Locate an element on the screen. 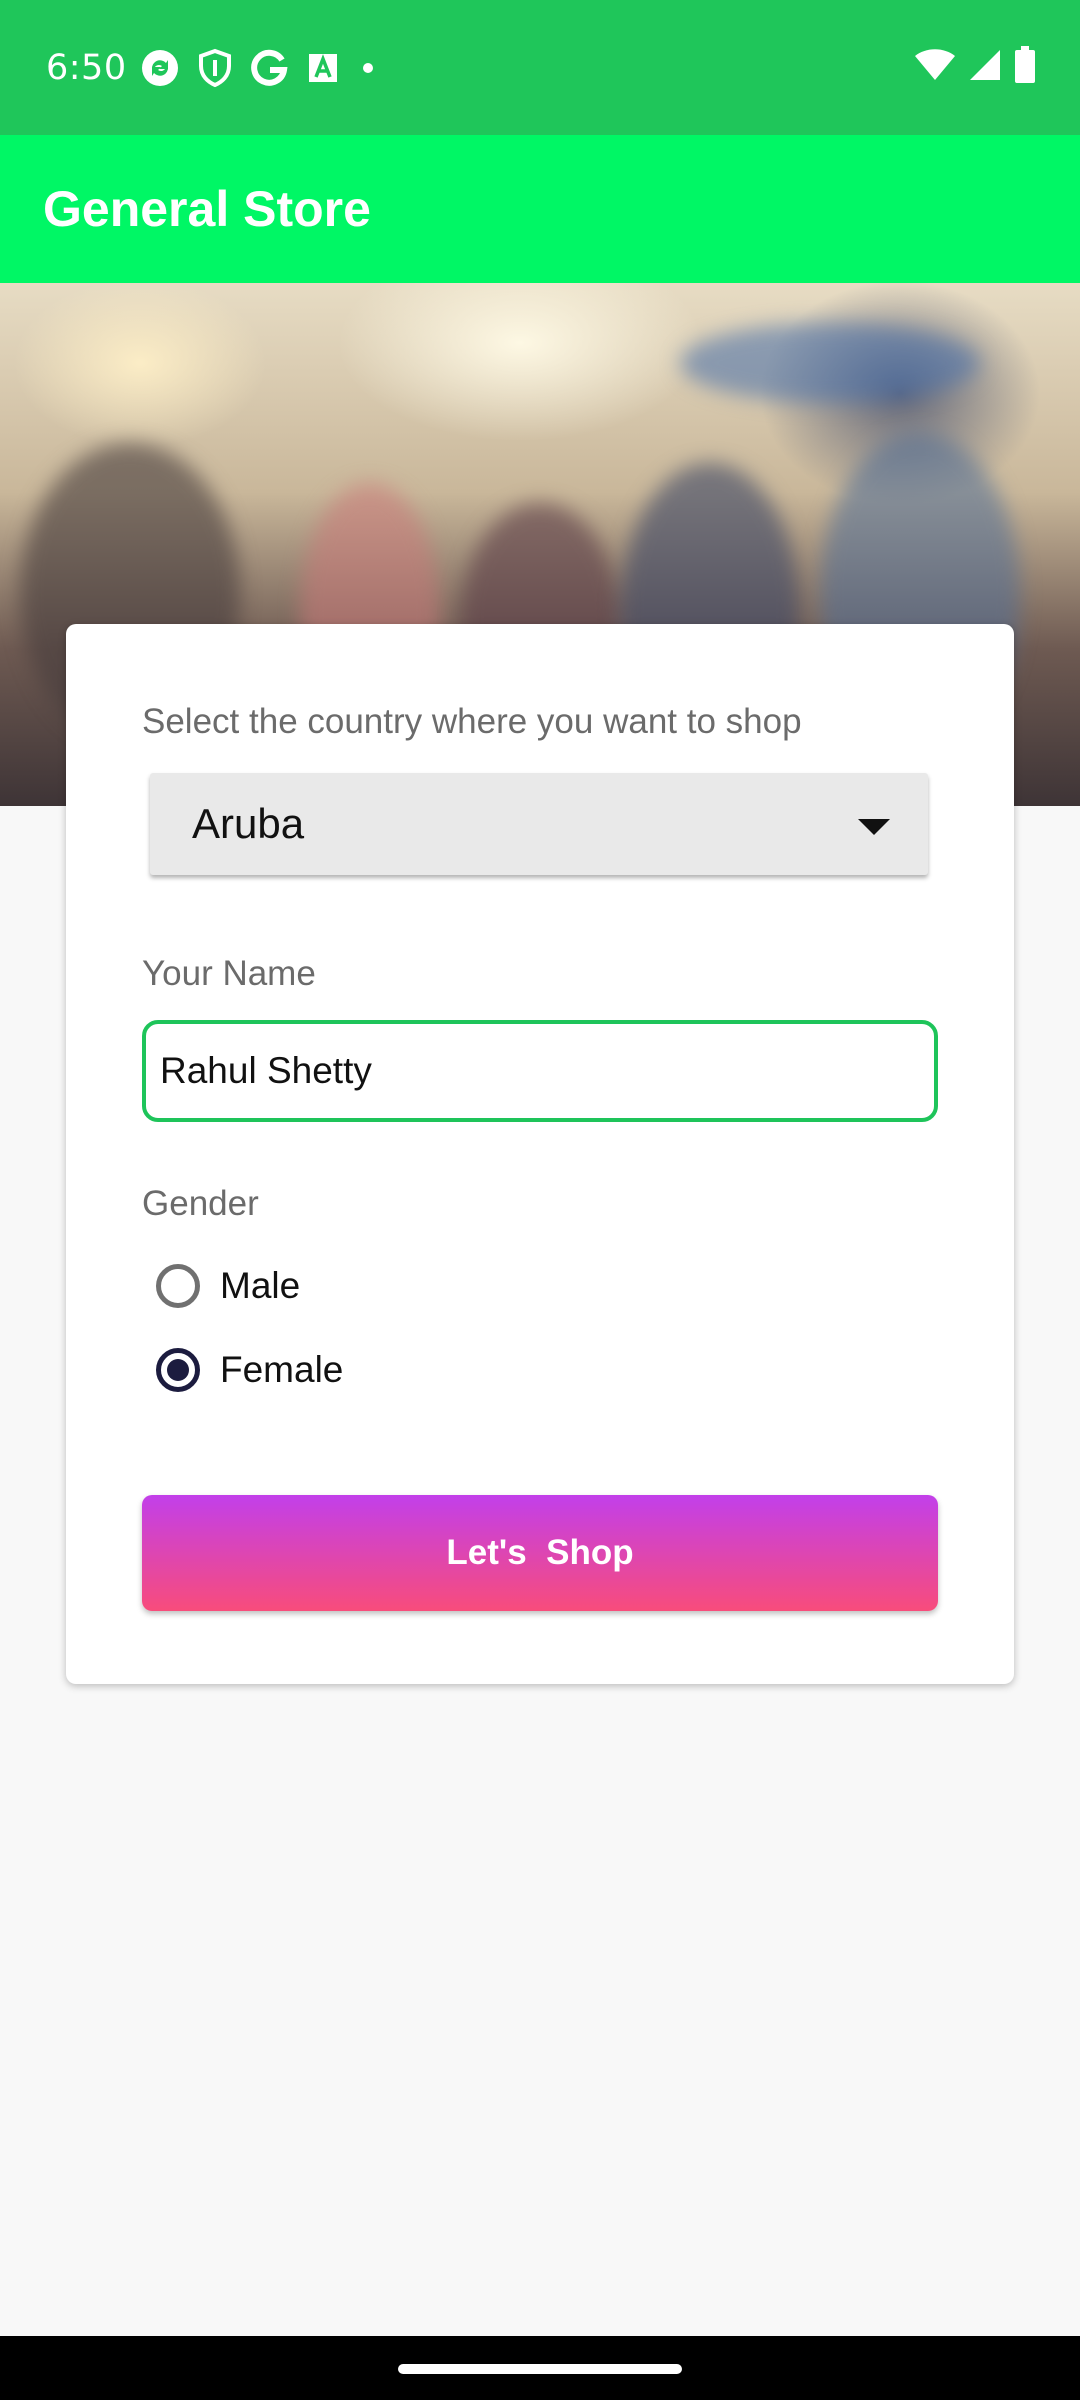  country-selected-value: Aruba is located at coordinates (248, 823).